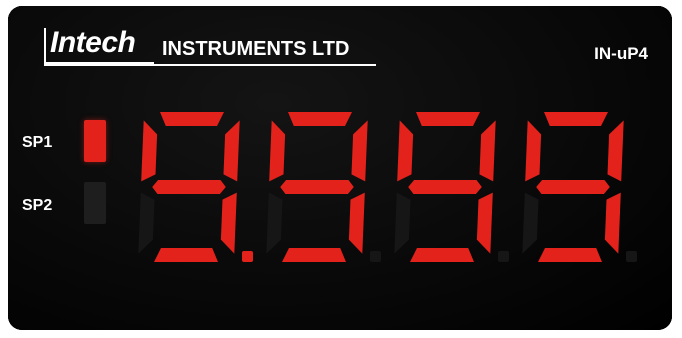 The image size is (682, 338). What do you see at coordinates (93, 42) in the screenshot?
I see `brand-name: Intech` at bounding box center [93, 42].